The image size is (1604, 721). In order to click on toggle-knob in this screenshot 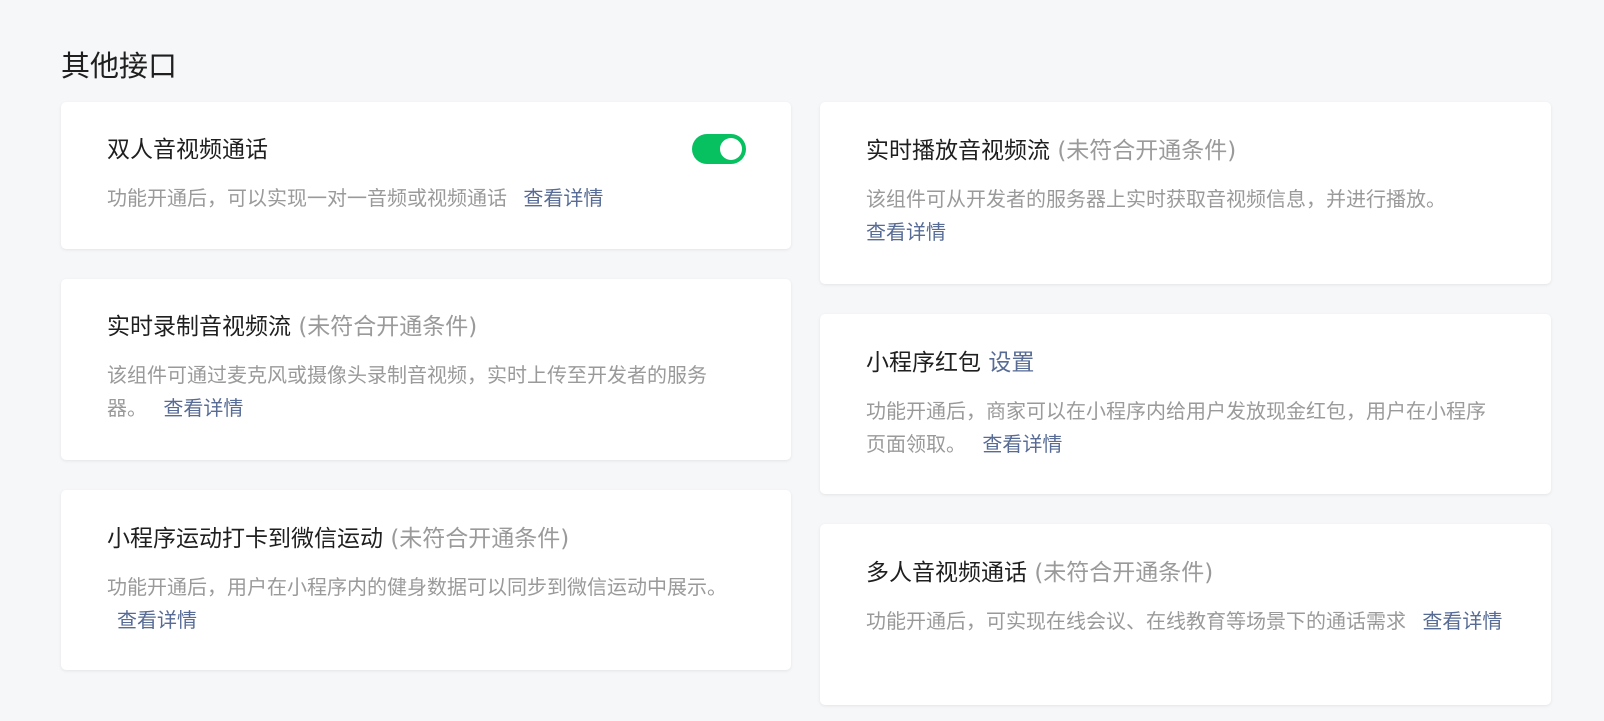, I will do `click(731, 149)`.